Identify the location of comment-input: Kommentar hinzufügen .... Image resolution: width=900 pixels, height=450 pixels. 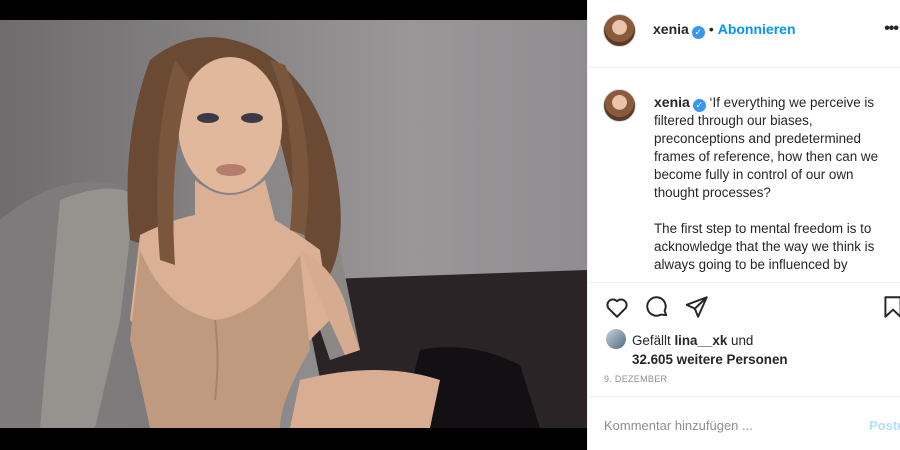
(678, 425).